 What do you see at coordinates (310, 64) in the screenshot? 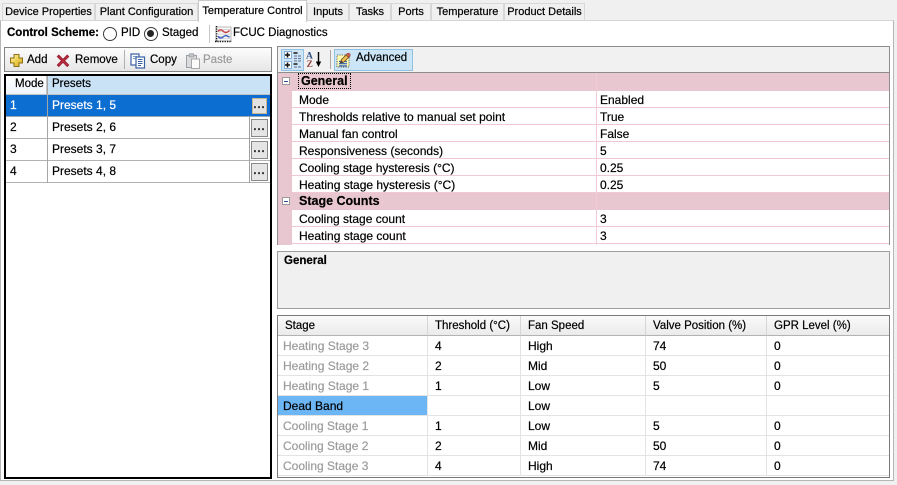
I see `svg-text: Z` at bounding box center [310, 64].